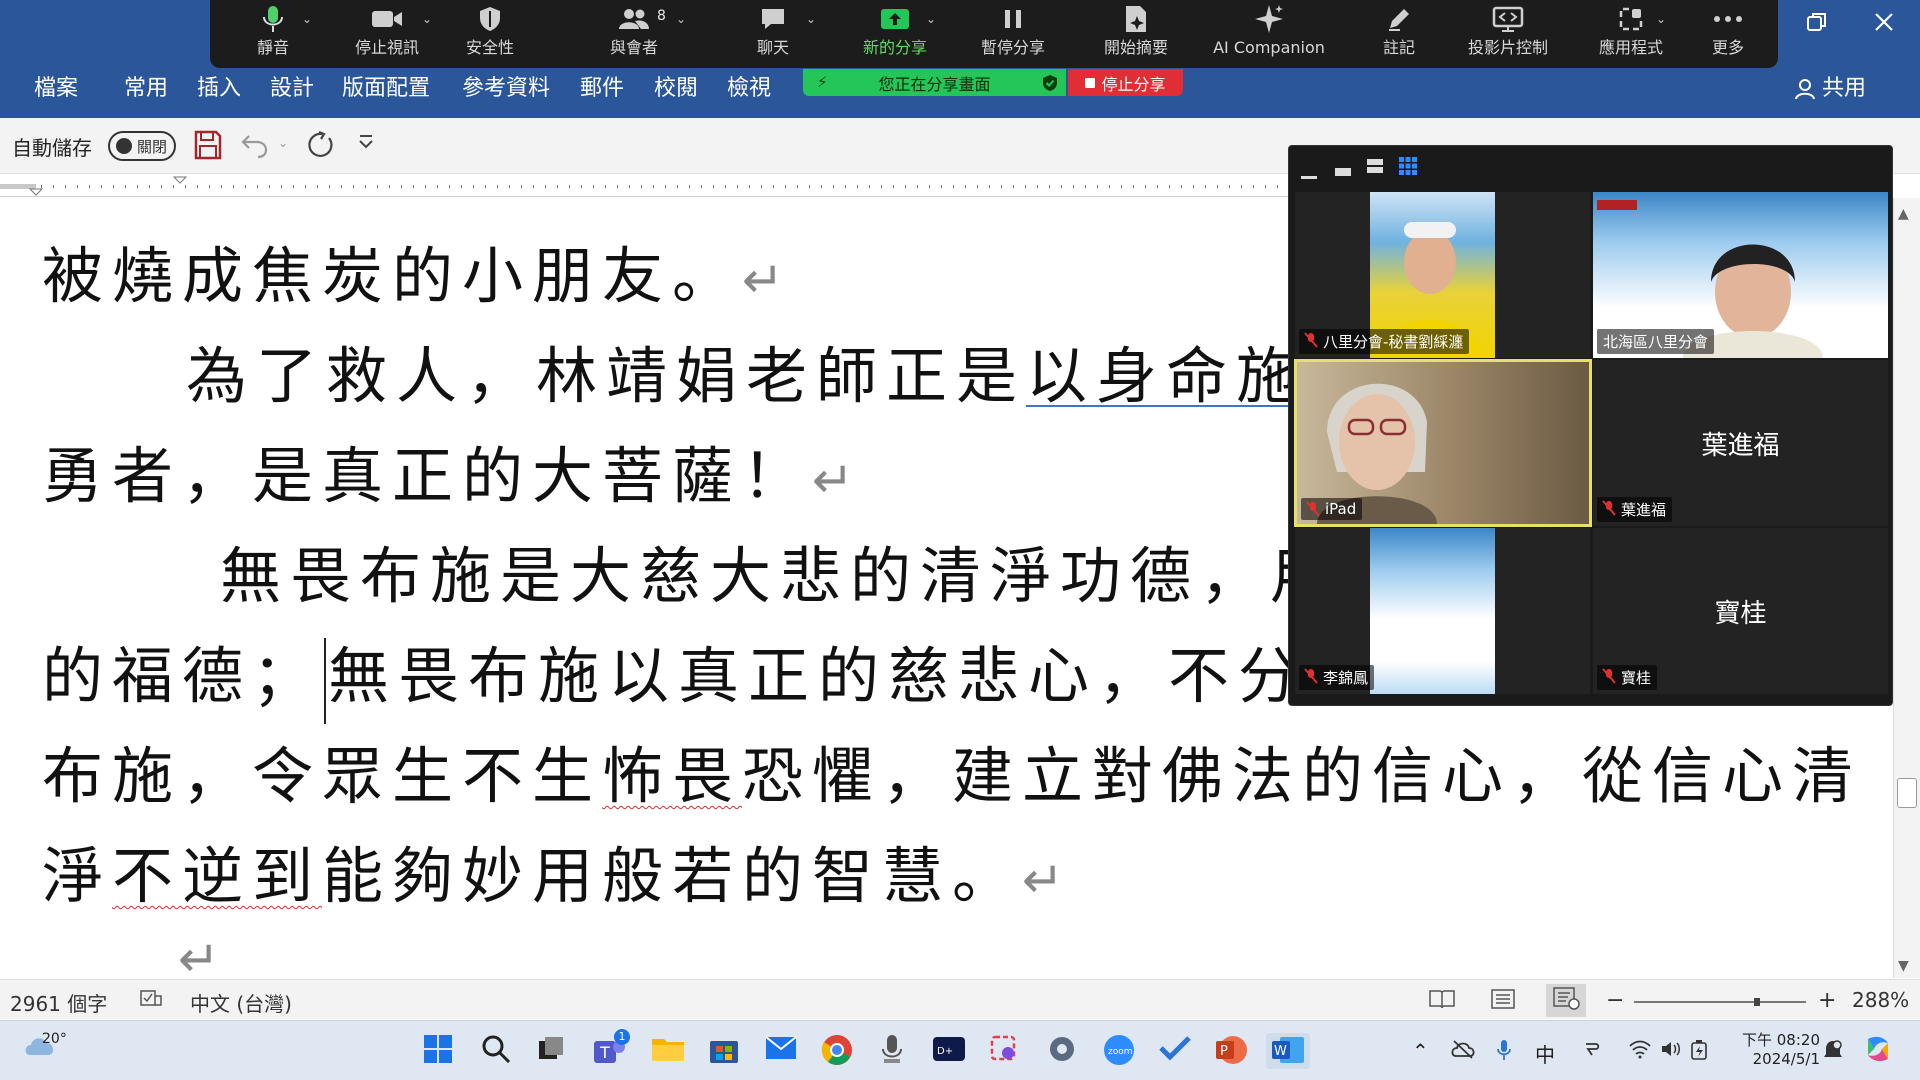 The width and height of the screenshot is (1920, 1080). Describe the element at coordinates (1288, 1051) in the screenshot. I see `word-icon: W` at that location.